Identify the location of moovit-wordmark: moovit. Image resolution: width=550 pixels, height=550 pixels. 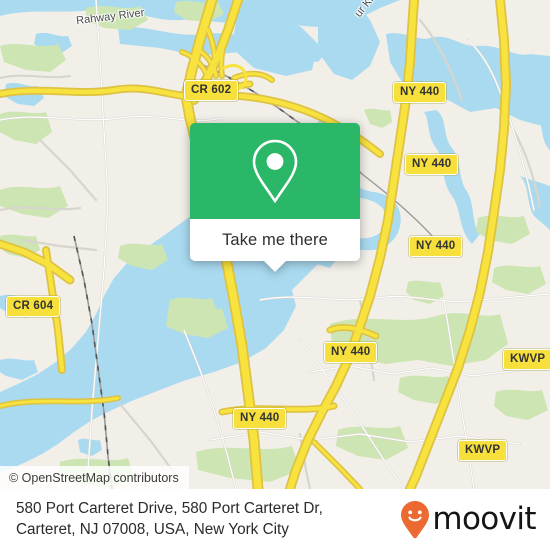
(484, 519).